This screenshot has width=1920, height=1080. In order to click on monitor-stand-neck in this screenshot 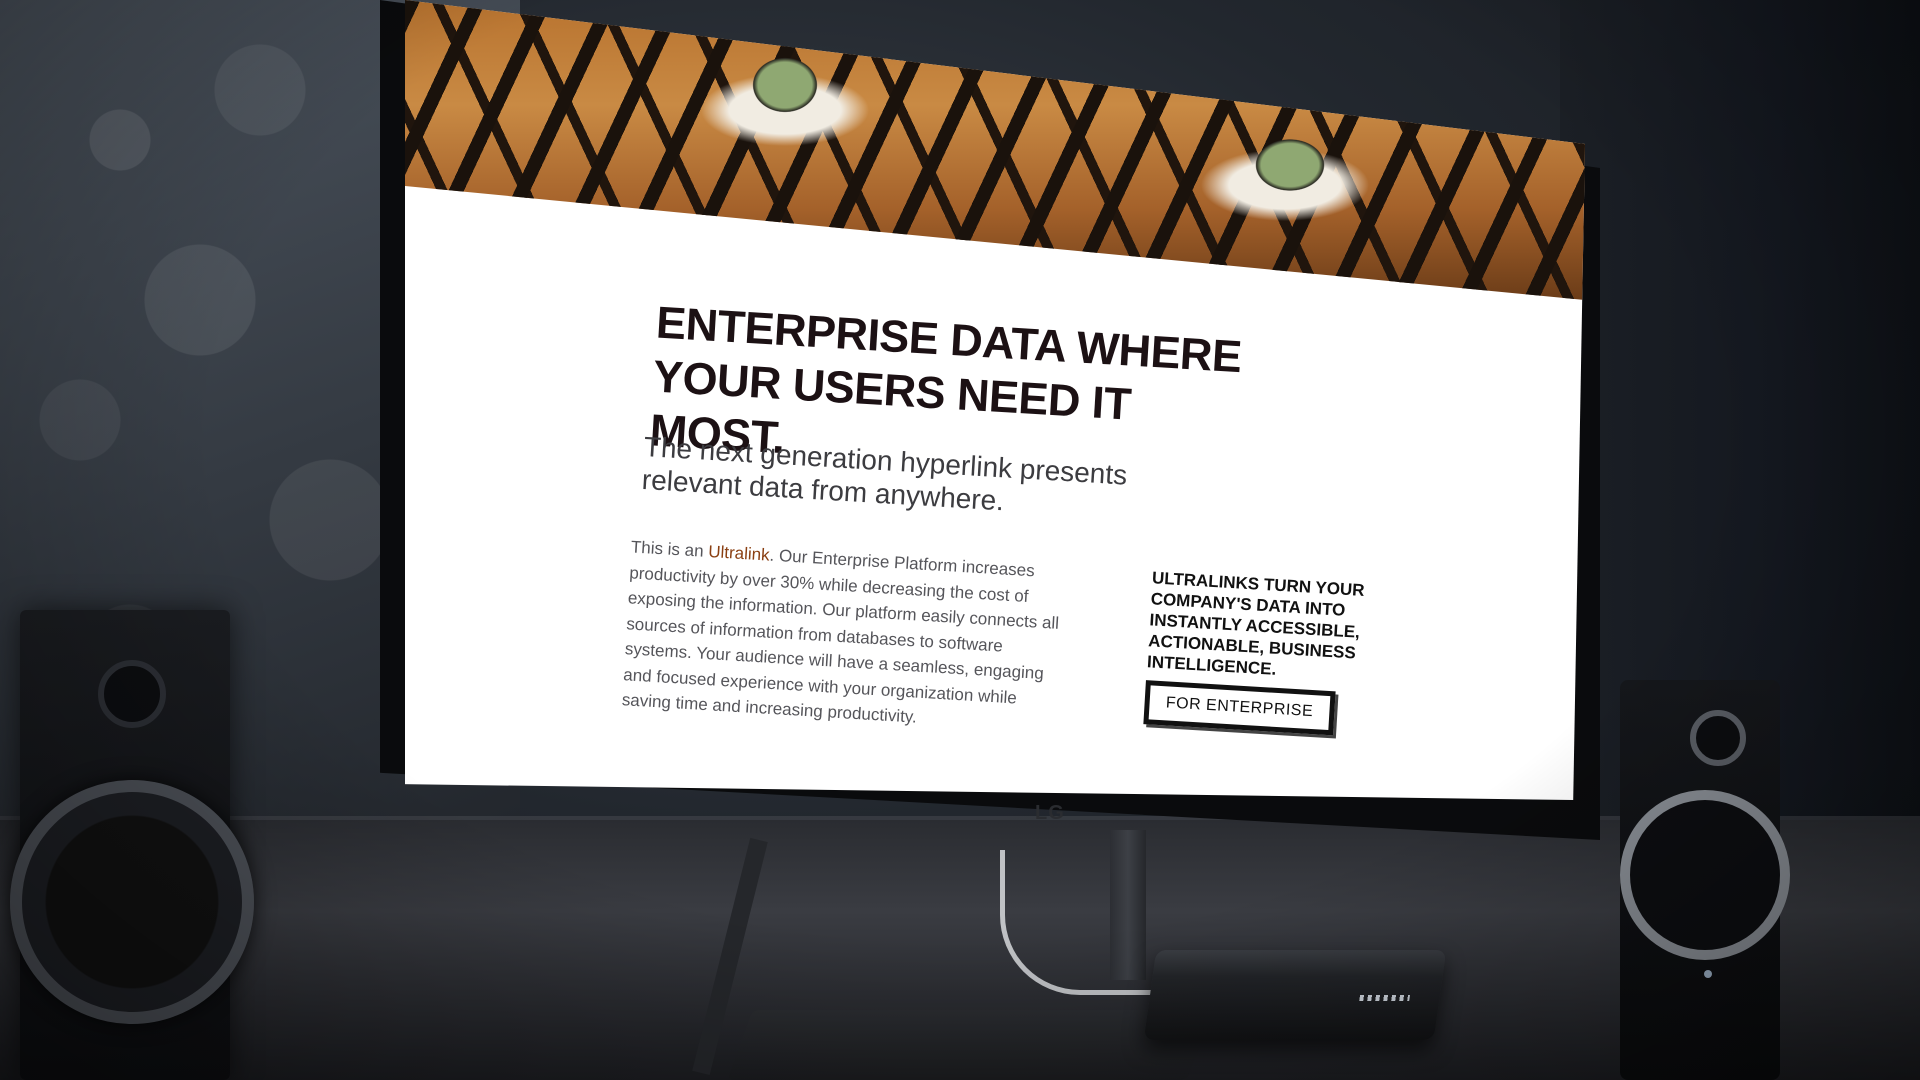, I will do `click(1128, 905)`.